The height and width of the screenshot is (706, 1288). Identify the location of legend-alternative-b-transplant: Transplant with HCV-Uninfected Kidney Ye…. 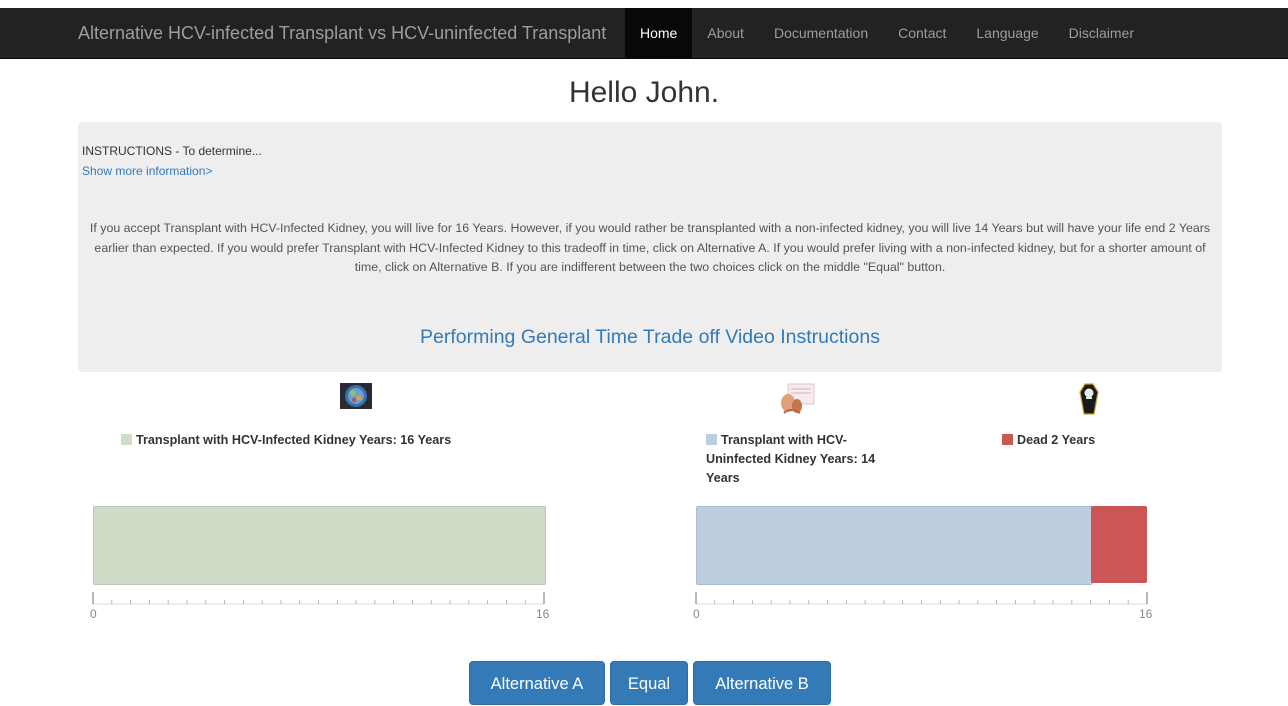
(806, 459).